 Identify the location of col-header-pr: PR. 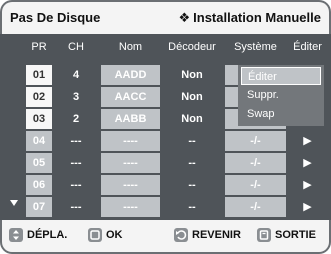
(39, 47).